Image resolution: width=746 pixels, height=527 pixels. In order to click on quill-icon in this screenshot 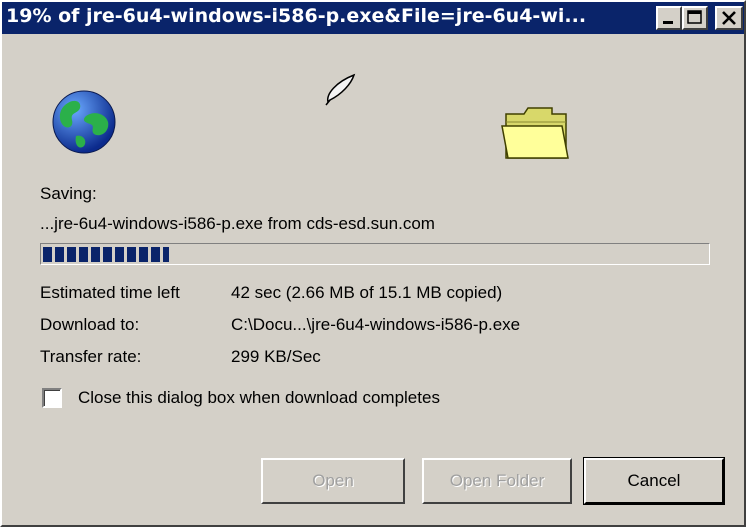, I will do `click(340, 89)`.